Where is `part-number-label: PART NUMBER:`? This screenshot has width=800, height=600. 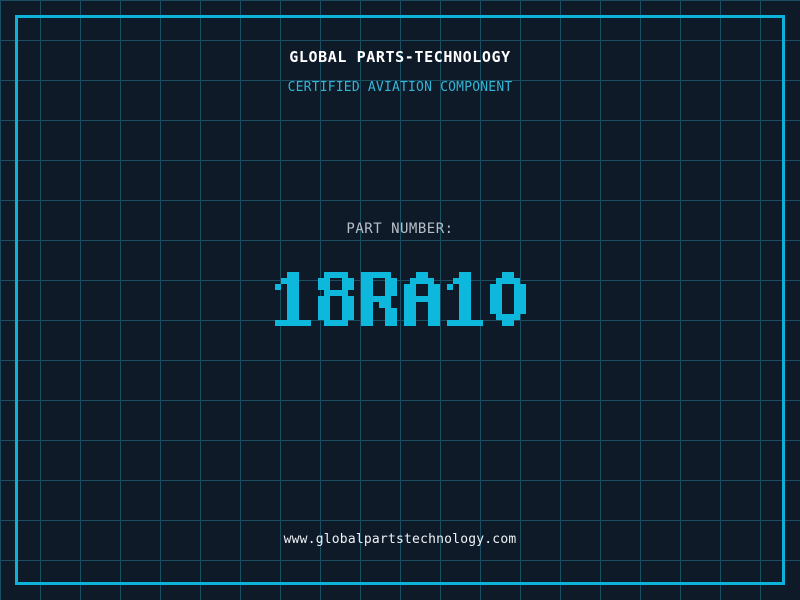
part-number-label: PART NUMBER: is located at coordinates (400, 229).